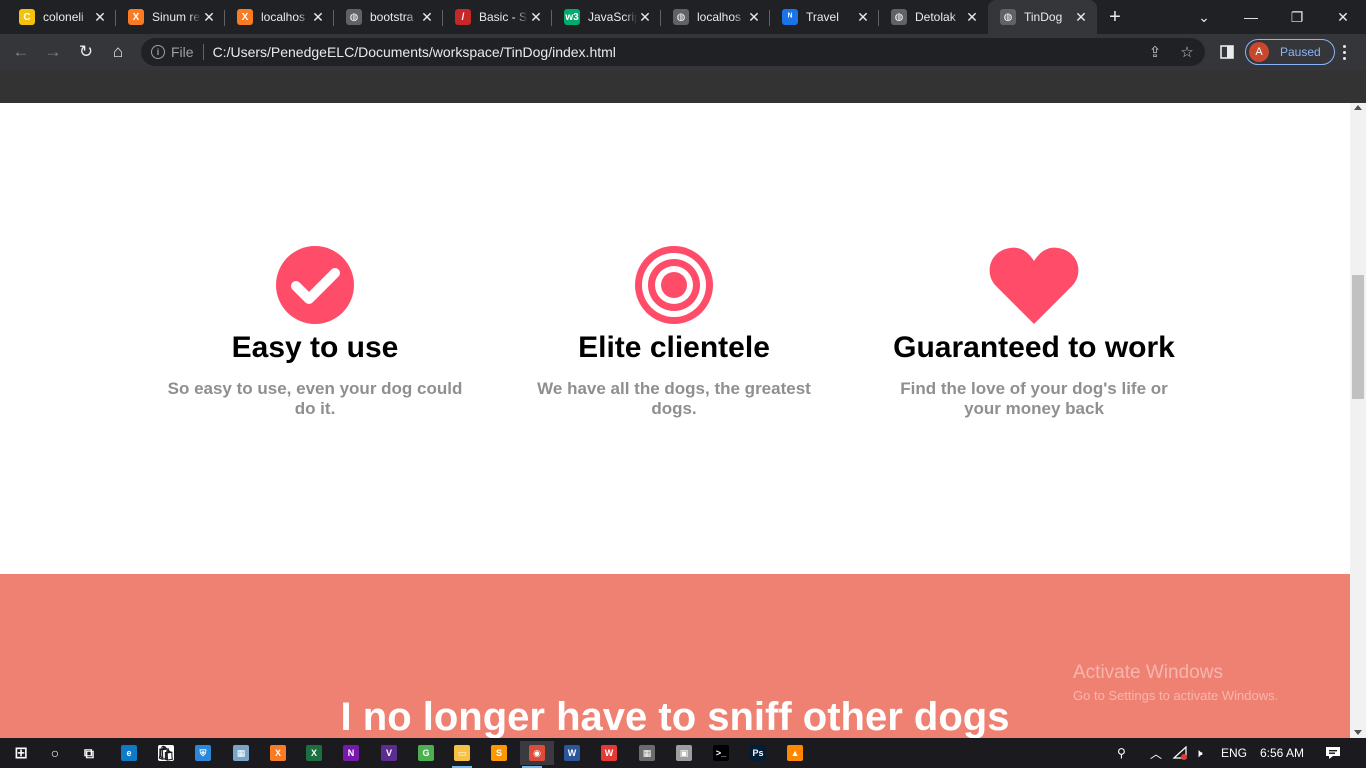 The height and width of the screenshot is (768, 1366). I want to click on tab-title: Travel, so click(822, 17).